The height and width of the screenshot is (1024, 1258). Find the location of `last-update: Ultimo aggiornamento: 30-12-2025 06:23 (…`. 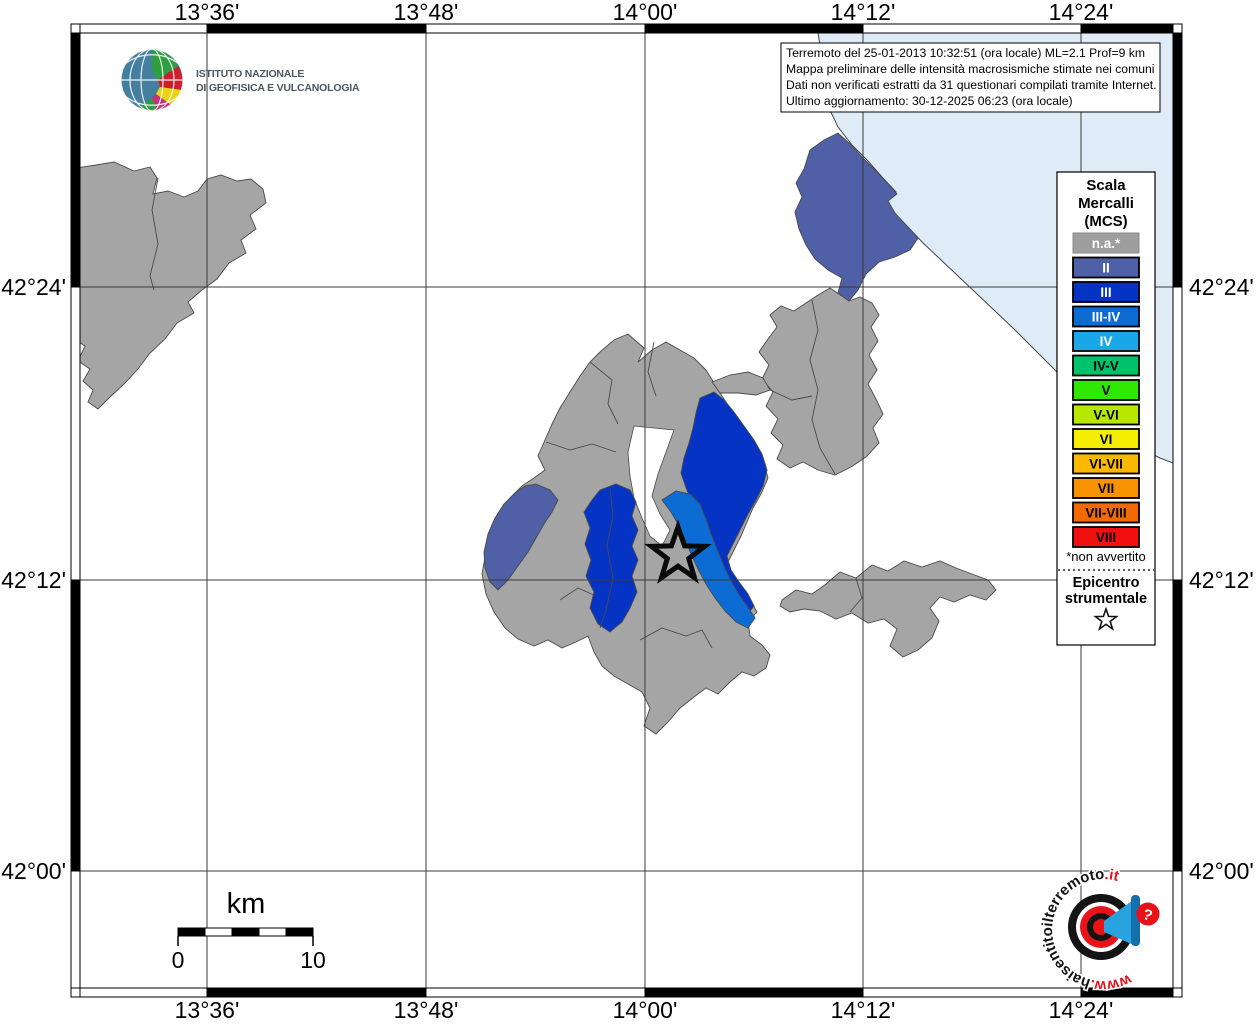

last-update: Ultimo aggiornamento: 30-12-2025 06:23 (… is located at coordinates (929, 101).